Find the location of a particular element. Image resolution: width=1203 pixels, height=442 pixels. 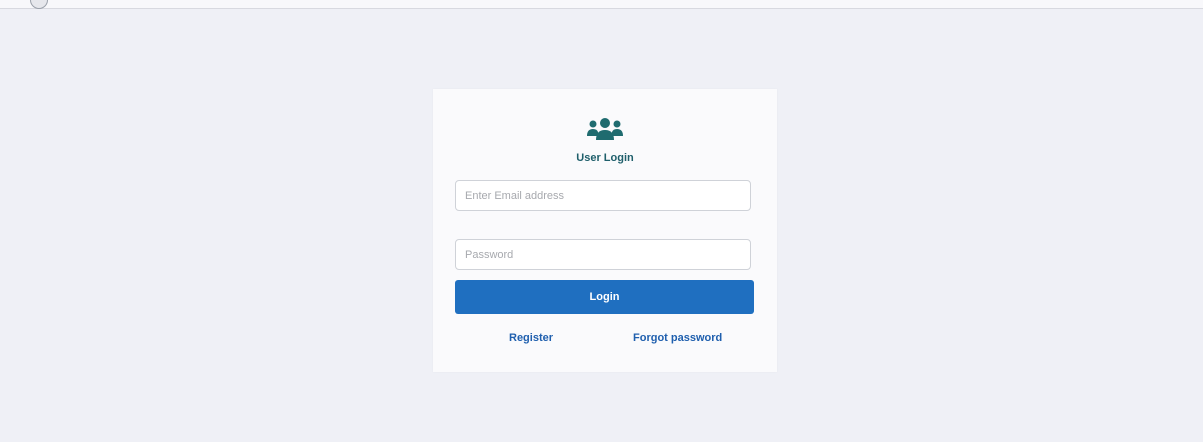

forgot-password-link: Forgot password is located at coordinates (677, 338).